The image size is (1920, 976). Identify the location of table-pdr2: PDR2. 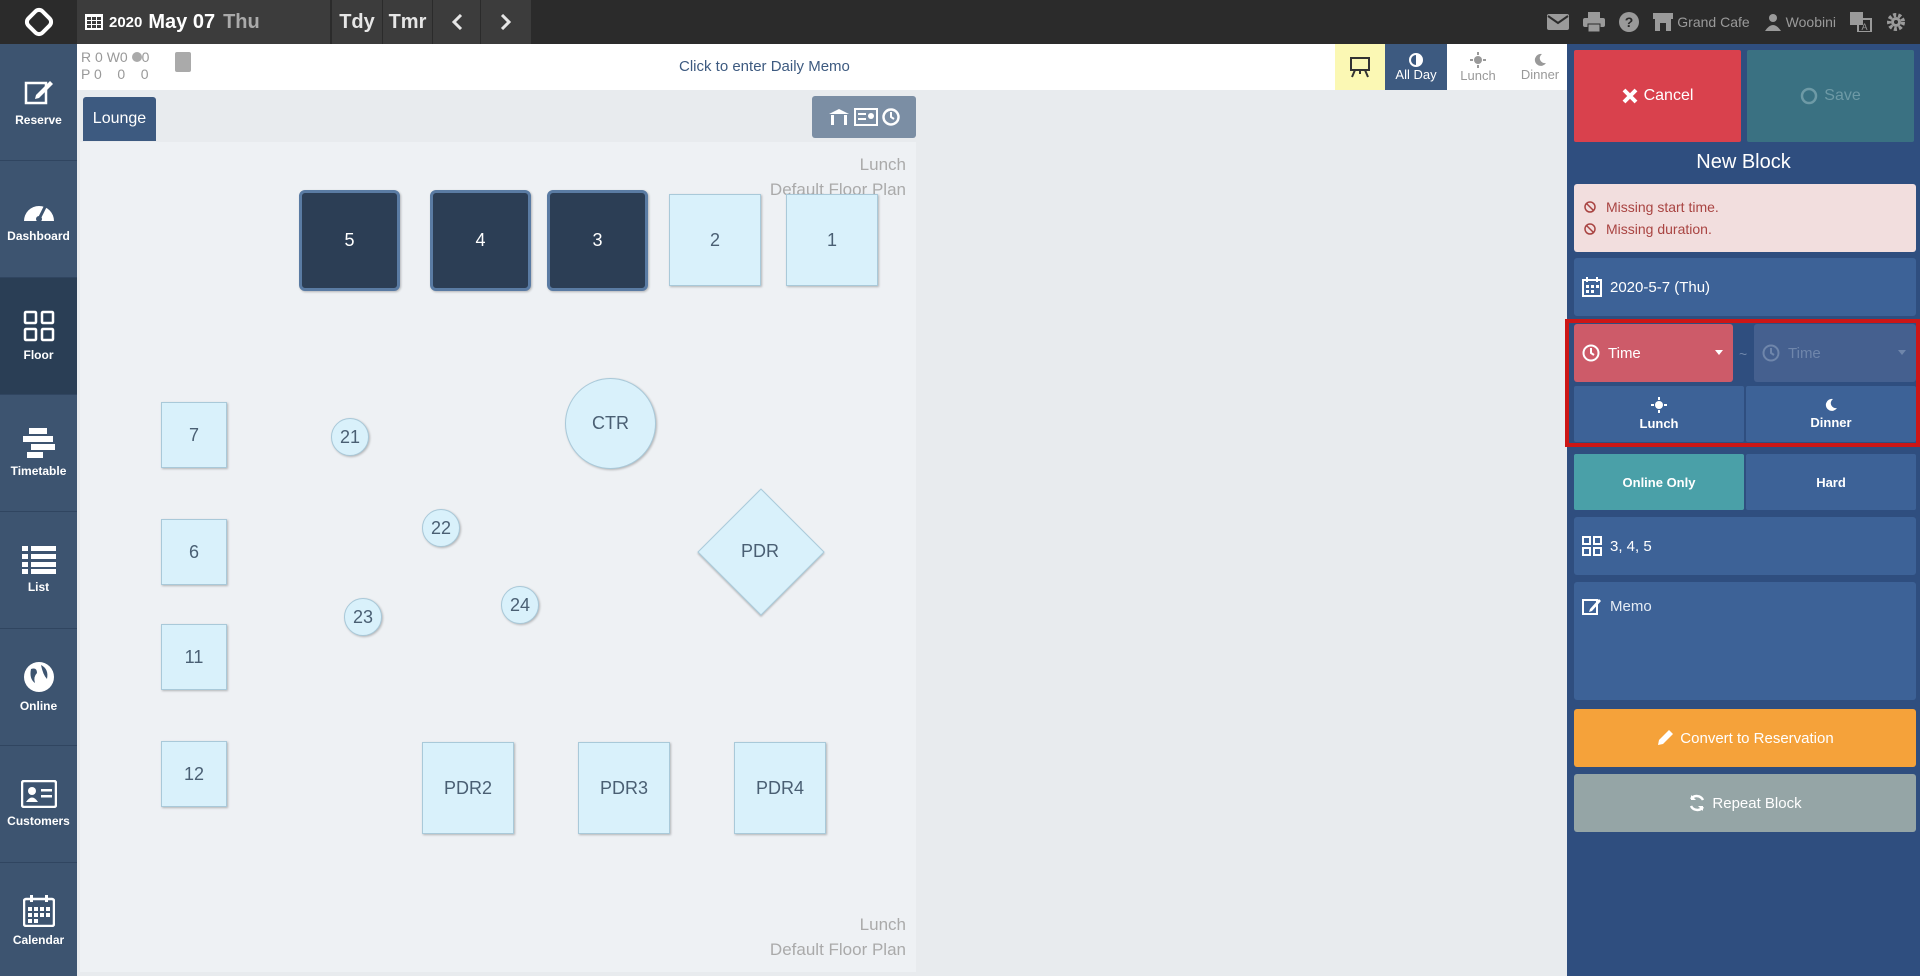
(468, 788).